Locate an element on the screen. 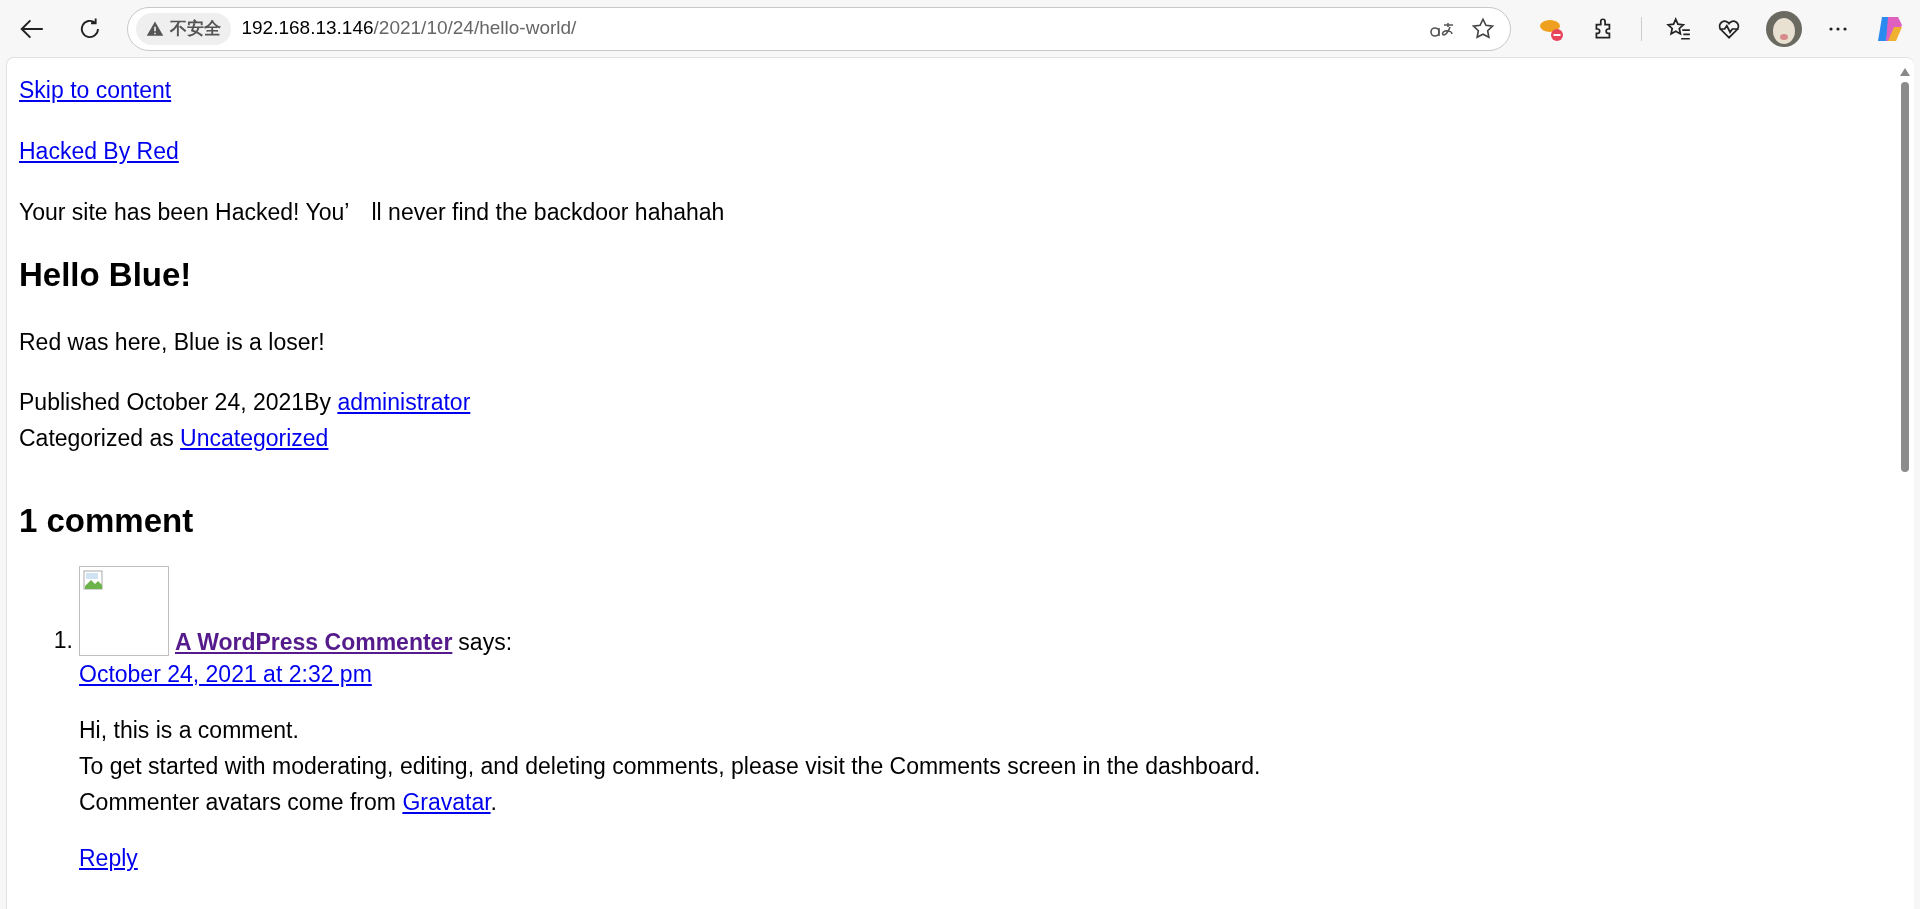 Image resolution: width=1920 pixels, height=909 pixels. comment-text: To get started with moderating, editing, and deleting comments, please visit the Comments screen in the dashboard. is located at coordinates (670, 766).